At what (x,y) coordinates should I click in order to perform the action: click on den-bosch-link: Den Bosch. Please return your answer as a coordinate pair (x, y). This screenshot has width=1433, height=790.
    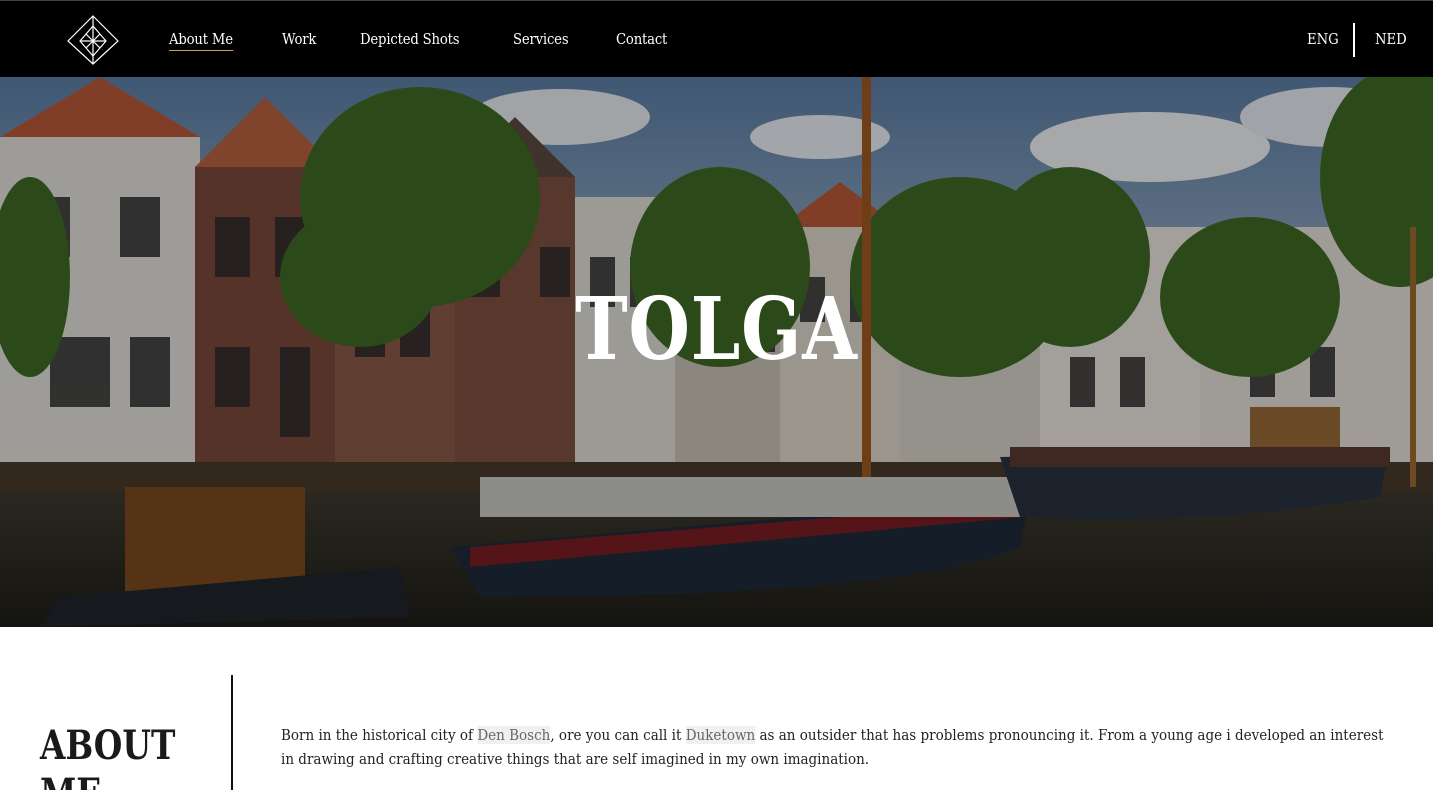
    Looking at the image, I should click on (514, 735).